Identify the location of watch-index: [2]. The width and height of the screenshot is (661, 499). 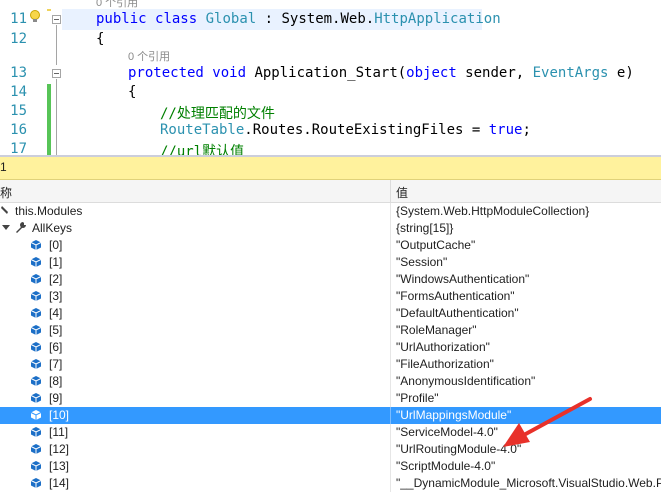
(56, 279).